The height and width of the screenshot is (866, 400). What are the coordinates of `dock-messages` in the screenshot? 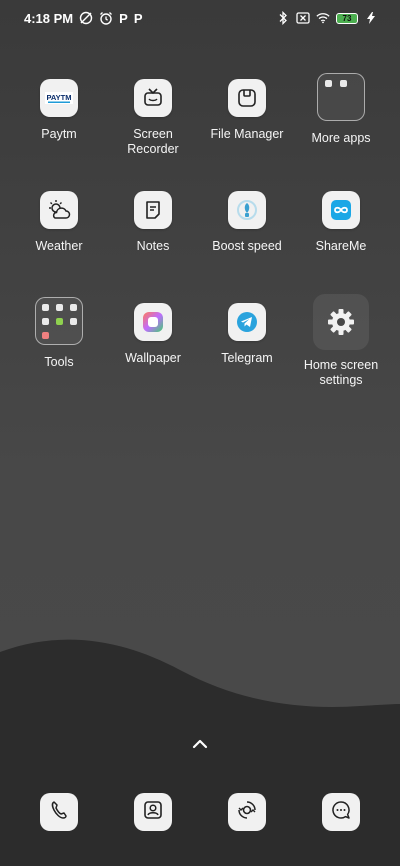 It's located at (341, 812).